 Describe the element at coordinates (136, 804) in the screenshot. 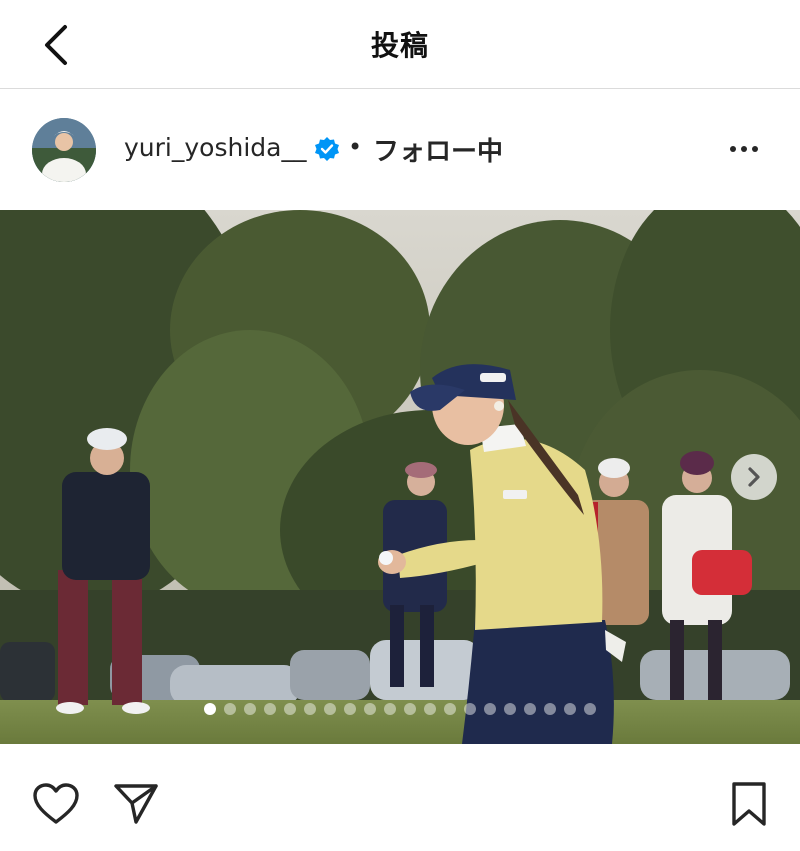

I see `send-icon` at that location.